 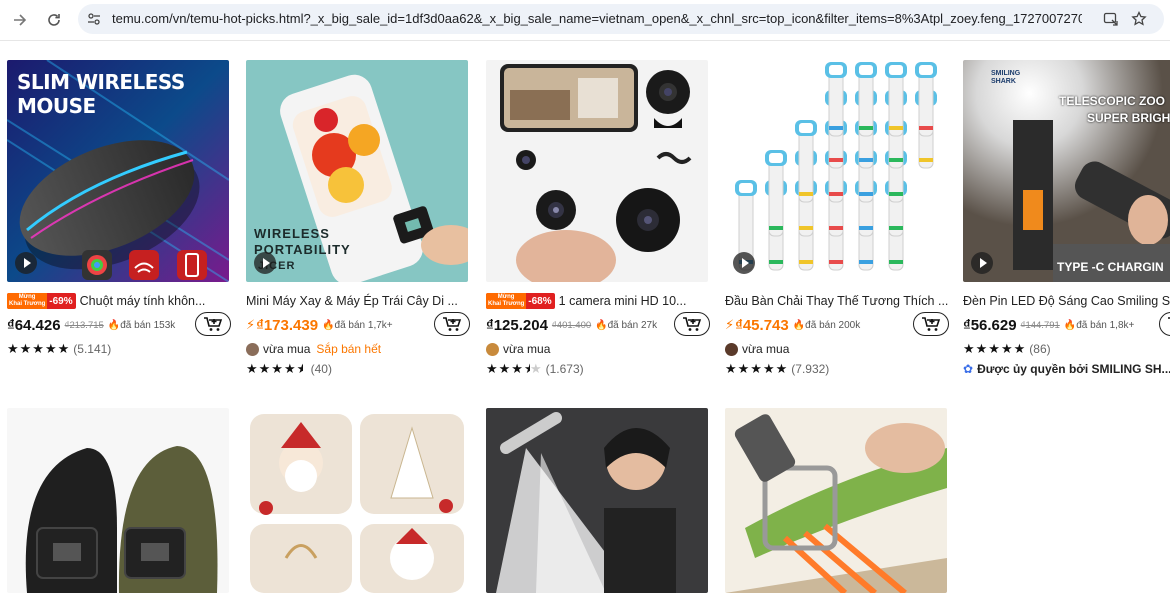 I want to click on sale-badge: Mừng Khai Trương -69%, so click(x=41, y=301).